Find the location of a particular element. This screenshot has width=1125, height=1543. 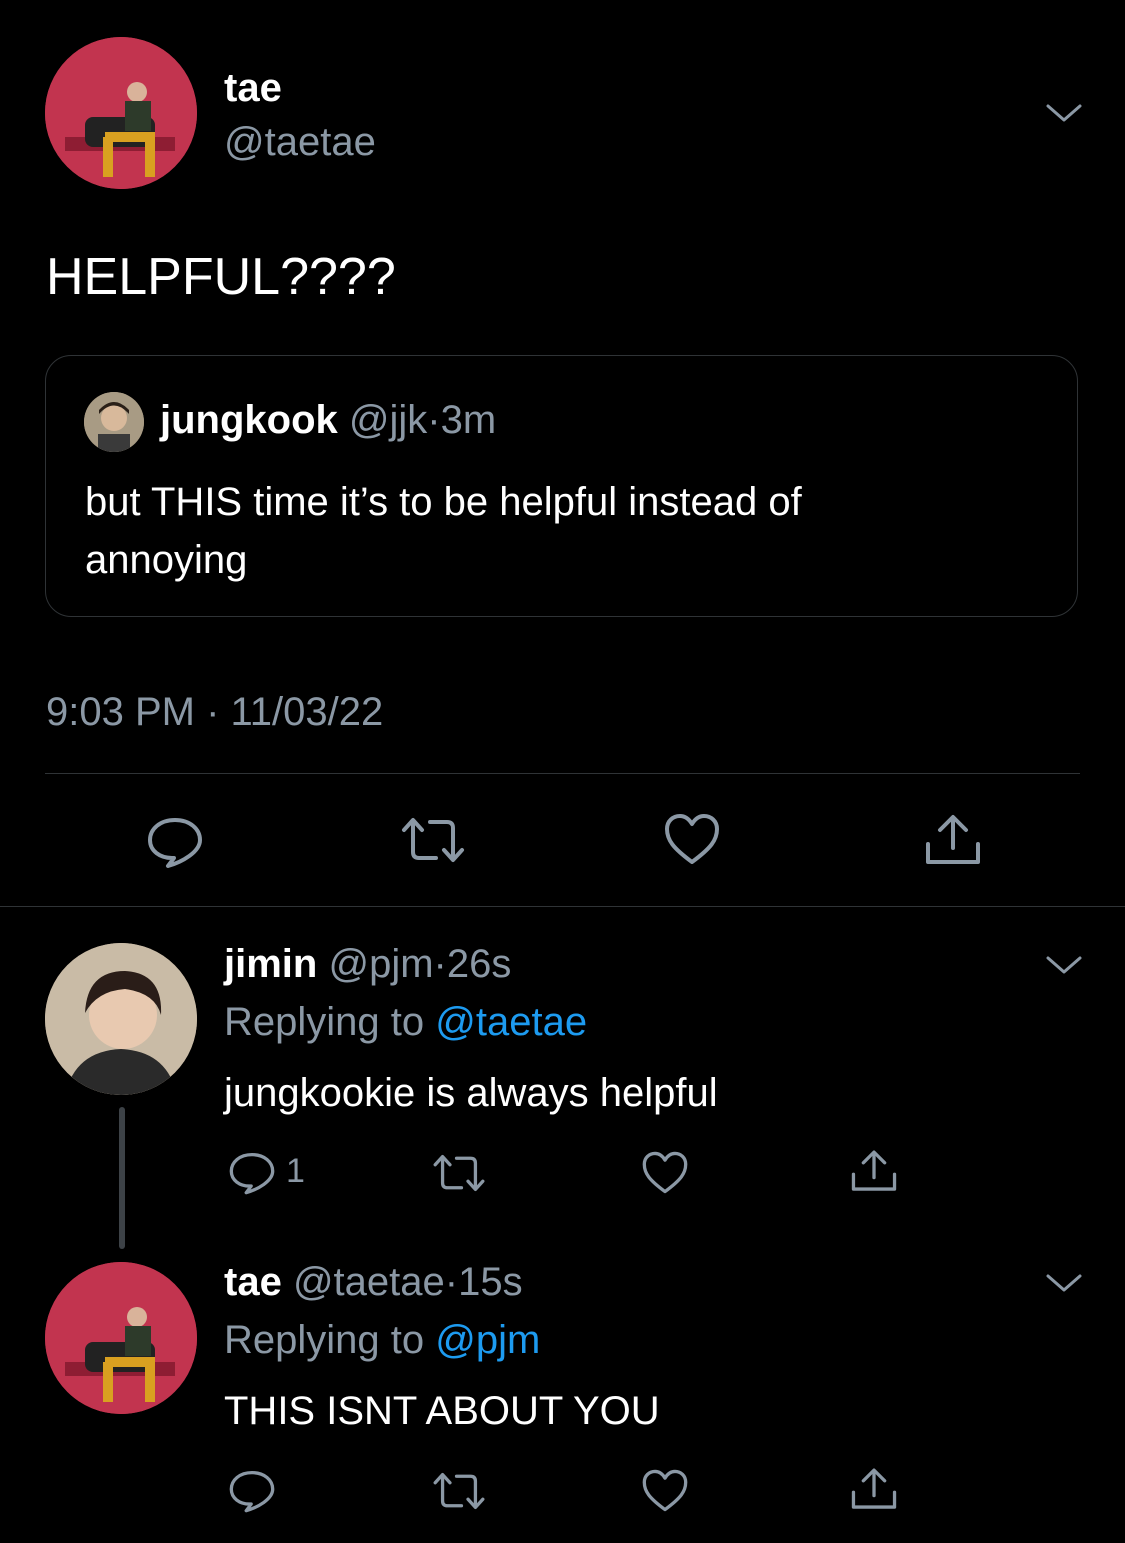

reply-1-handle: @pjm is located at coordinates (380, 964).